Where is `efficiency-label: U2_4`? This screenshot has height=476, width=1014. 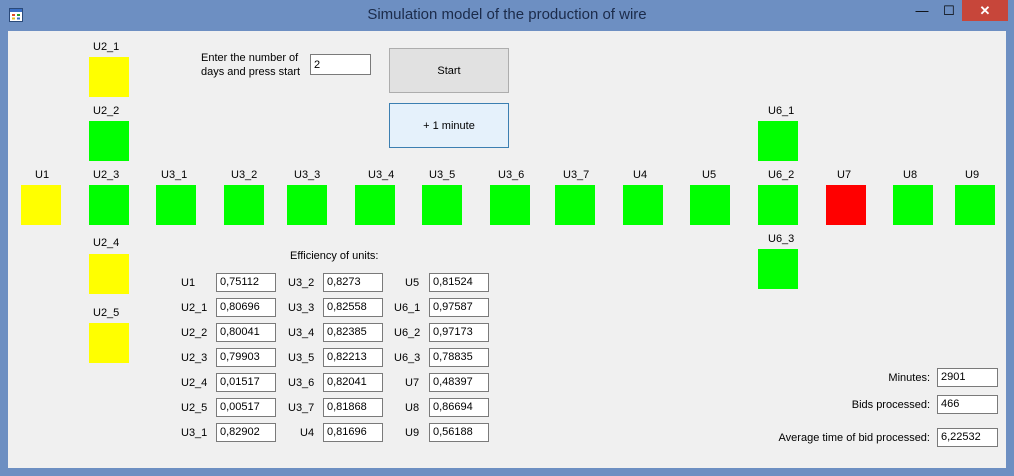 efficiency-label: U2_4 is located at coordinates (194, 383).